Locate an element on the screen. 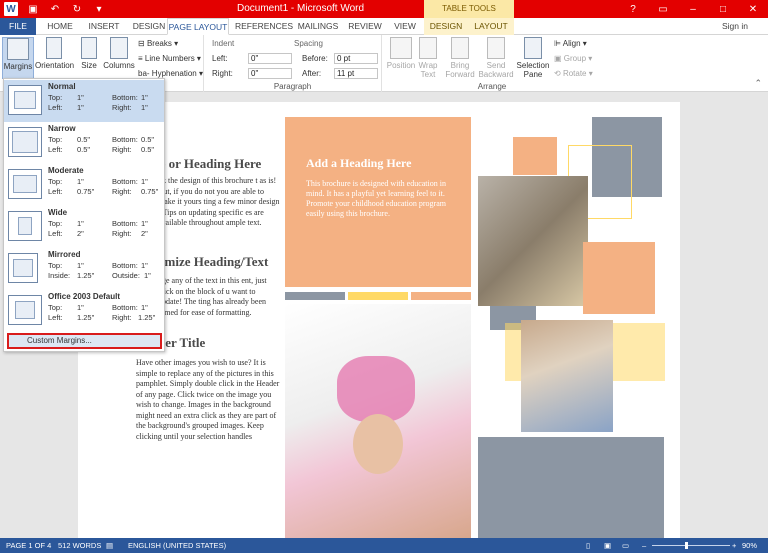 The height and width of the screenshot is (553, 768). web-layout-icon: ▭ is located at coordinates (625, 545).